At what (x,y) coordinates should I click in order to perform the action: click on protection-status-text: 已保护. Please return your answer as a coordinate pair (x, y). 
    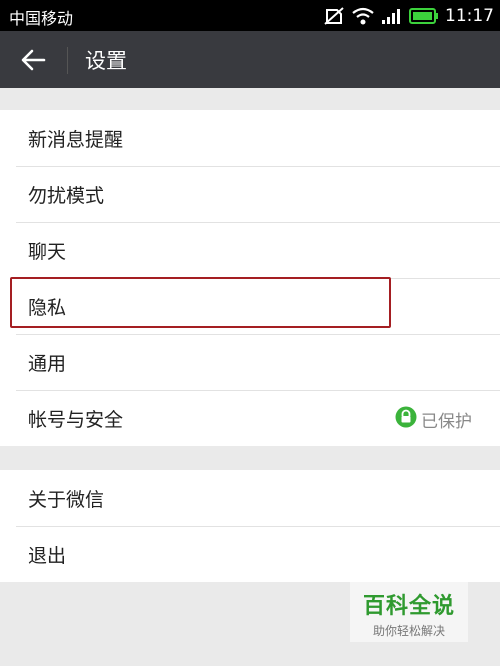
    Looking at the image, I should click on (446, 421).